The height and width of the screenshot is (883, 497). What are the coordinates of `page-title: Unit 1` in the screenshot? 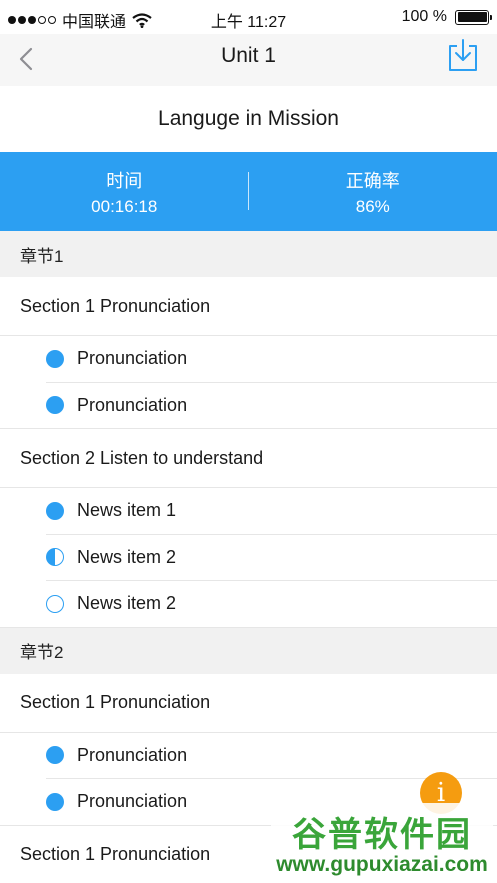 It's located at (248, 55).